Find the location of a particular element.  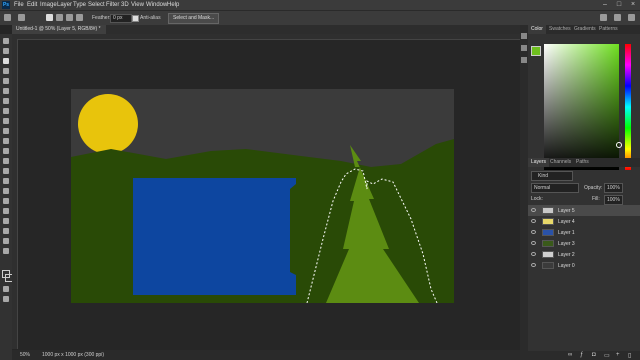

layer-row: Layer 2 is located at coordinates (584, 254).